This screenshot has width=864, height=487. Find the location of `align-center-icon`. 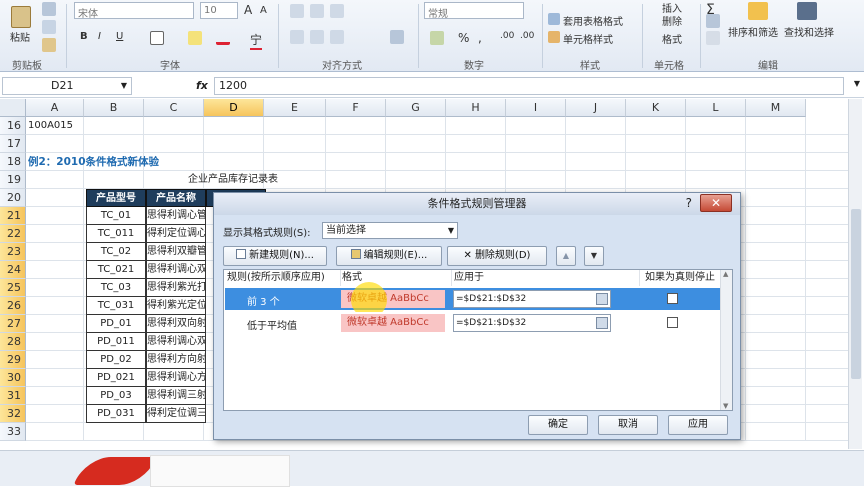

align-center-icon is located at coordinates (317, 37).